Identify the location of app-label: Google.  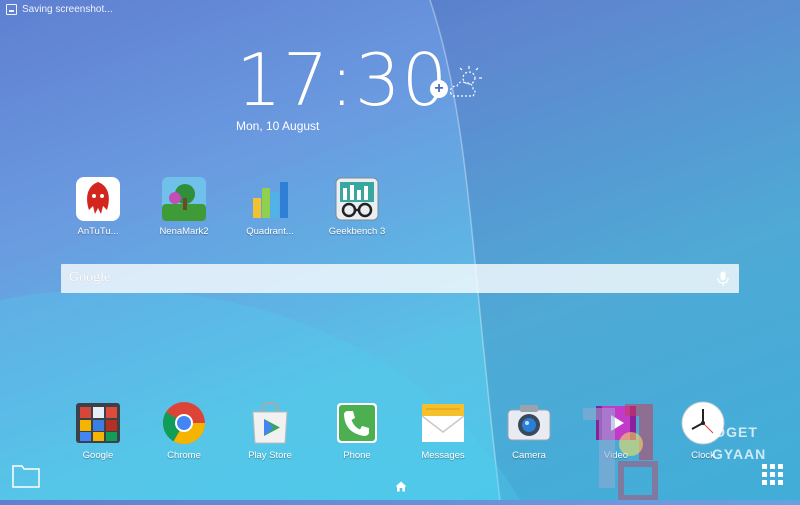
(98, 455).